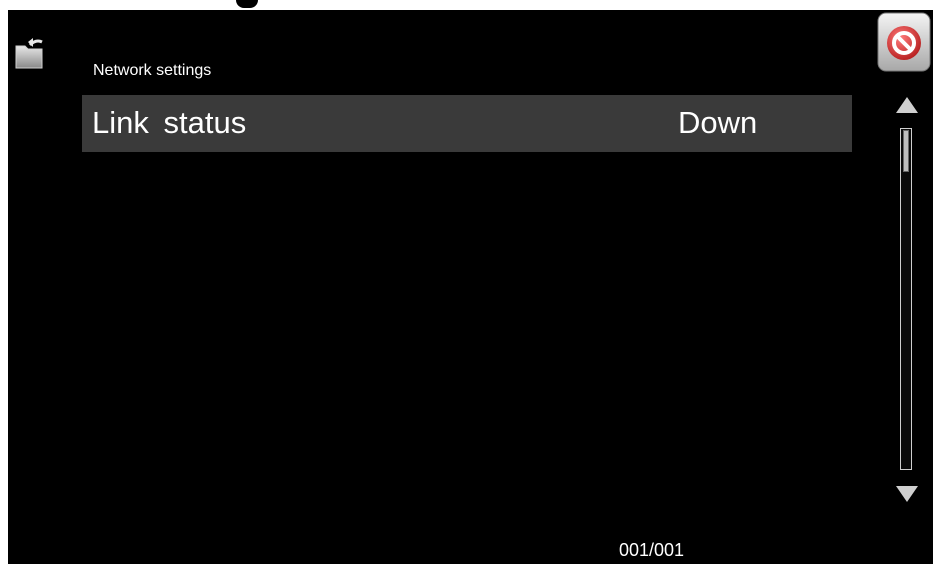  I want to click on scroll-up-button, so click(907, 105).